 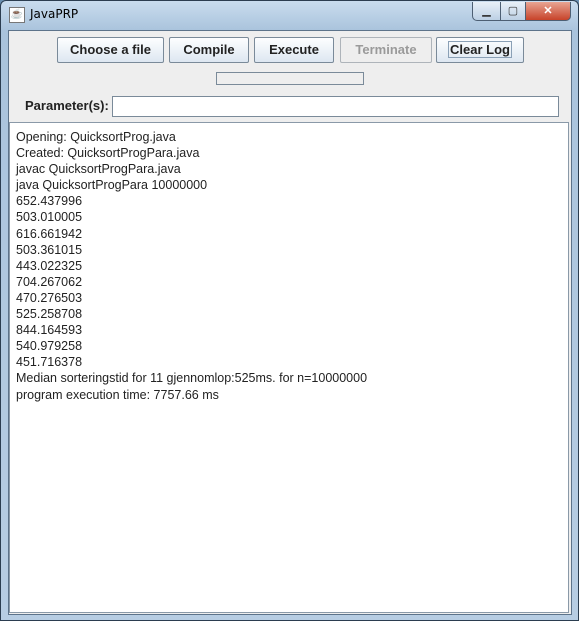 I want to click on log-line: javac QuicksortProgPara.java, so click(x=98, y=169).